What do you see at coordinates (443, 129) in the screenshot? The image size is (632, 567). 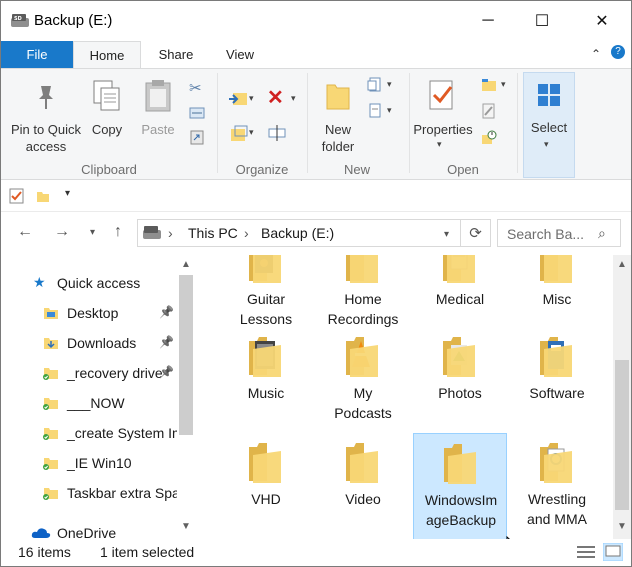 I see `properties-button: Properties` at bounding box center [443, 129].